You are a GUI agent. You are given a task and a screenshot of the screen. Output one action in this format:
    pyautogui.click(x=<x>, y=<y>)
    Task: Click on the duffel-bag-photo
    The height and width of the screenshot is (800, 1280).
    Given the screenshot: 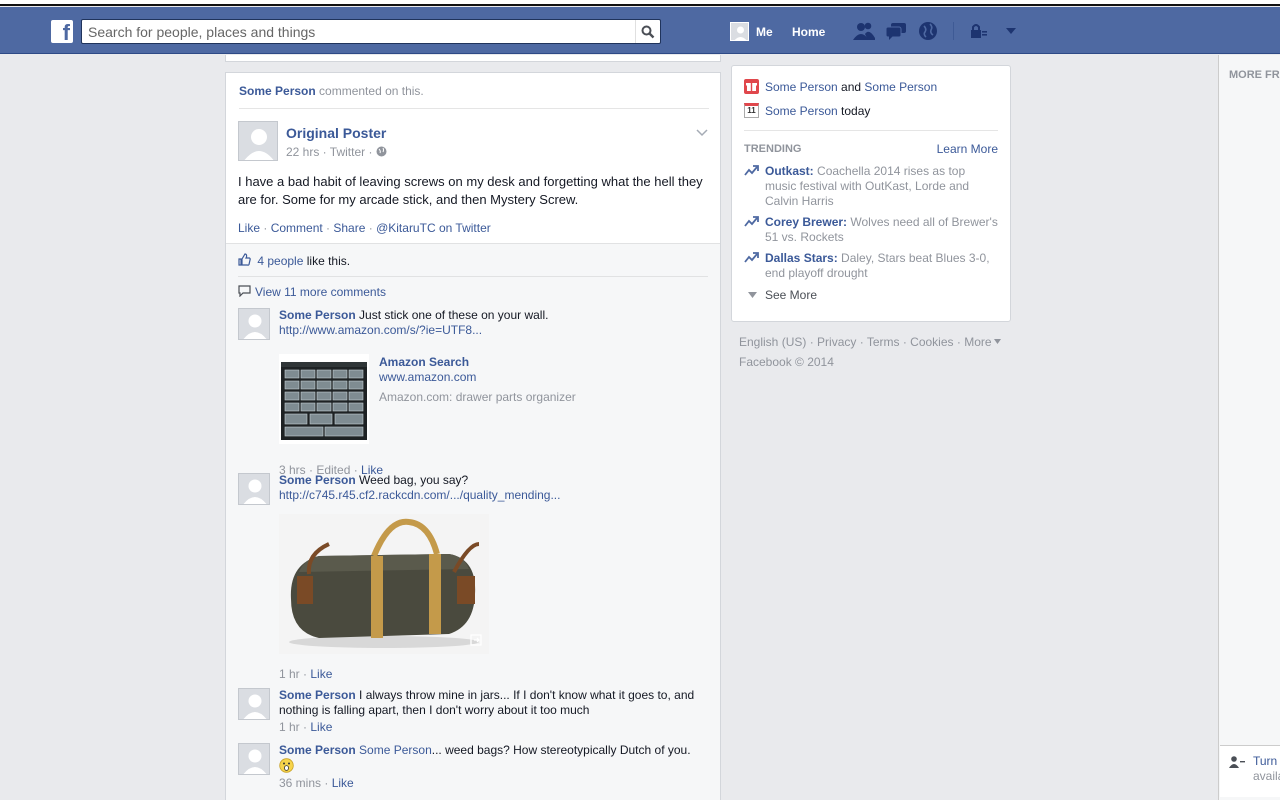 What is the action you would take?
    pyautogui.click(x=384, y=584)
    